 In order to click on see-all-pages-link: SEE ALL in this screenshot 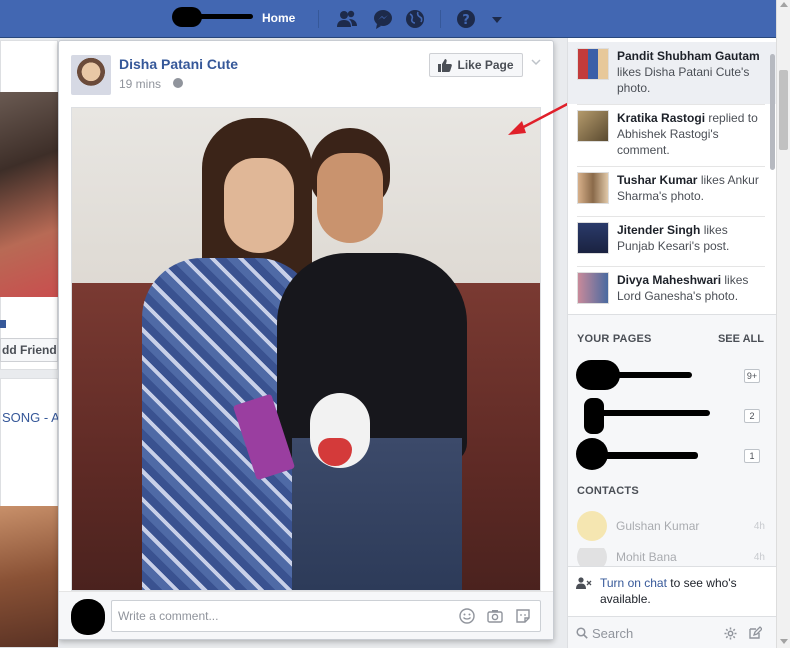, I will do `click(741, 339)`.